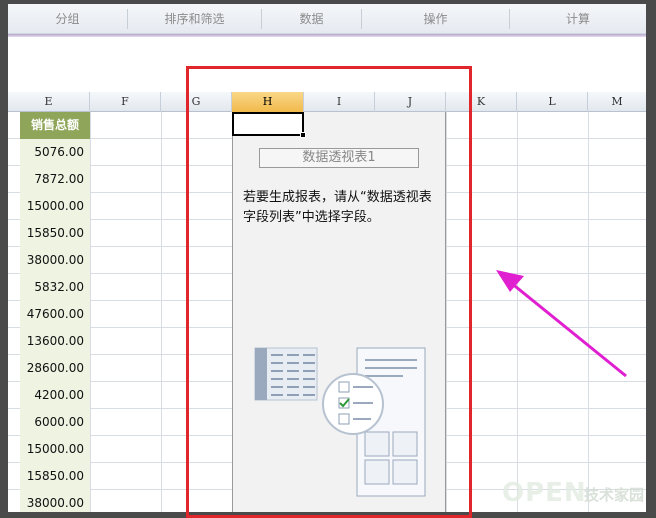 This screenshot has width=656, height=518. Describe the element at coordinates (481, 102) in the screenshot. I see `column-header-k: K` at that location.